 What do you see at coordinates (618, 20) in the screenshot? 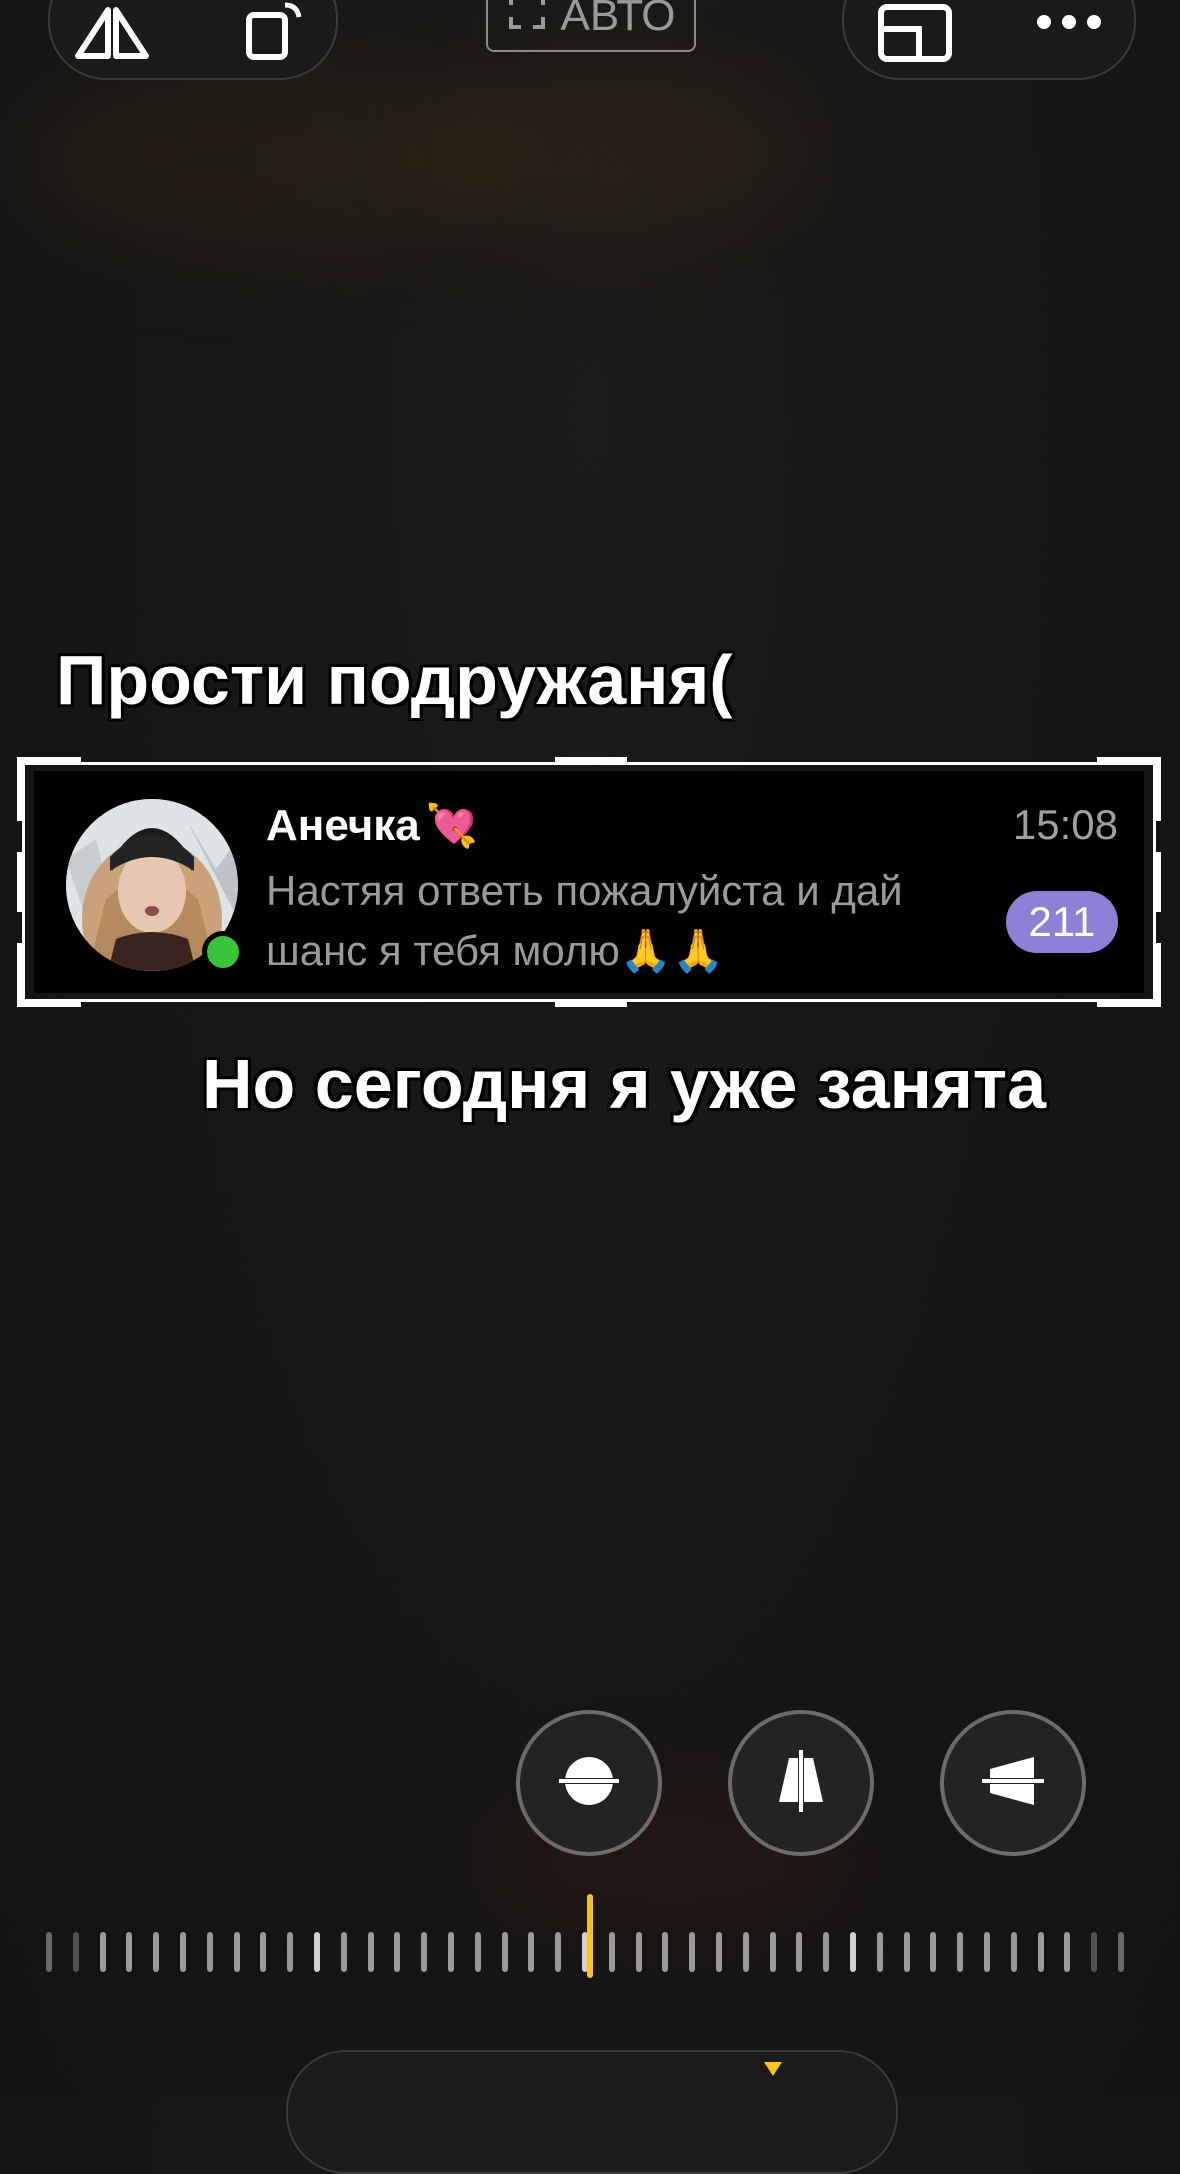
I see `auto-label: АВТО` at bounding box center [618, 20].